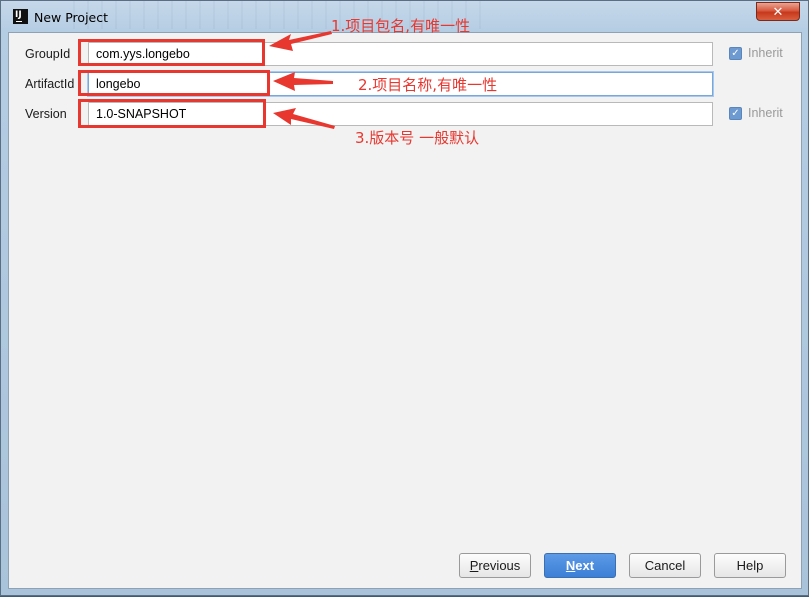 Image resolution: width=809 pixels, height=597 pixels. I want to click on version-label: Version, so click(46, 114).